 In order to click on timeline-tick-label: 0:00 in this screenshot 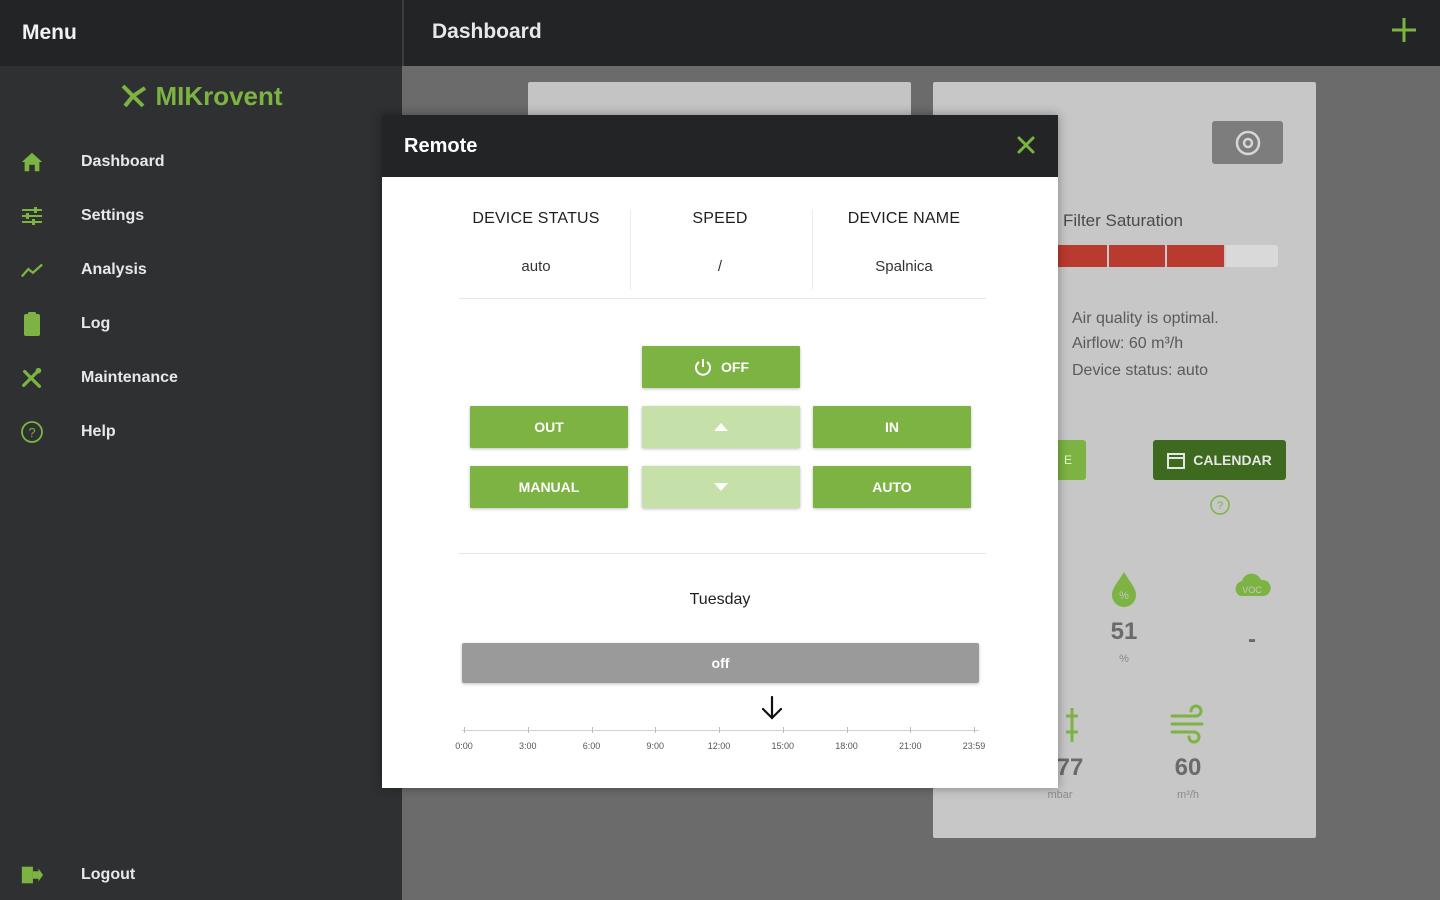, I will do `click(464, 746)`.